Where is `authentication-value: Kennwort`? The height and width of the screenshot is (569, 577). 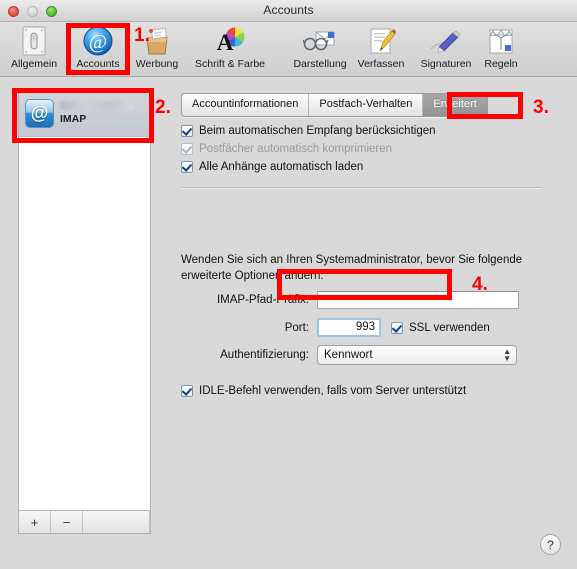 authentication-value: Kennwort is located at coordinates (348, 355).